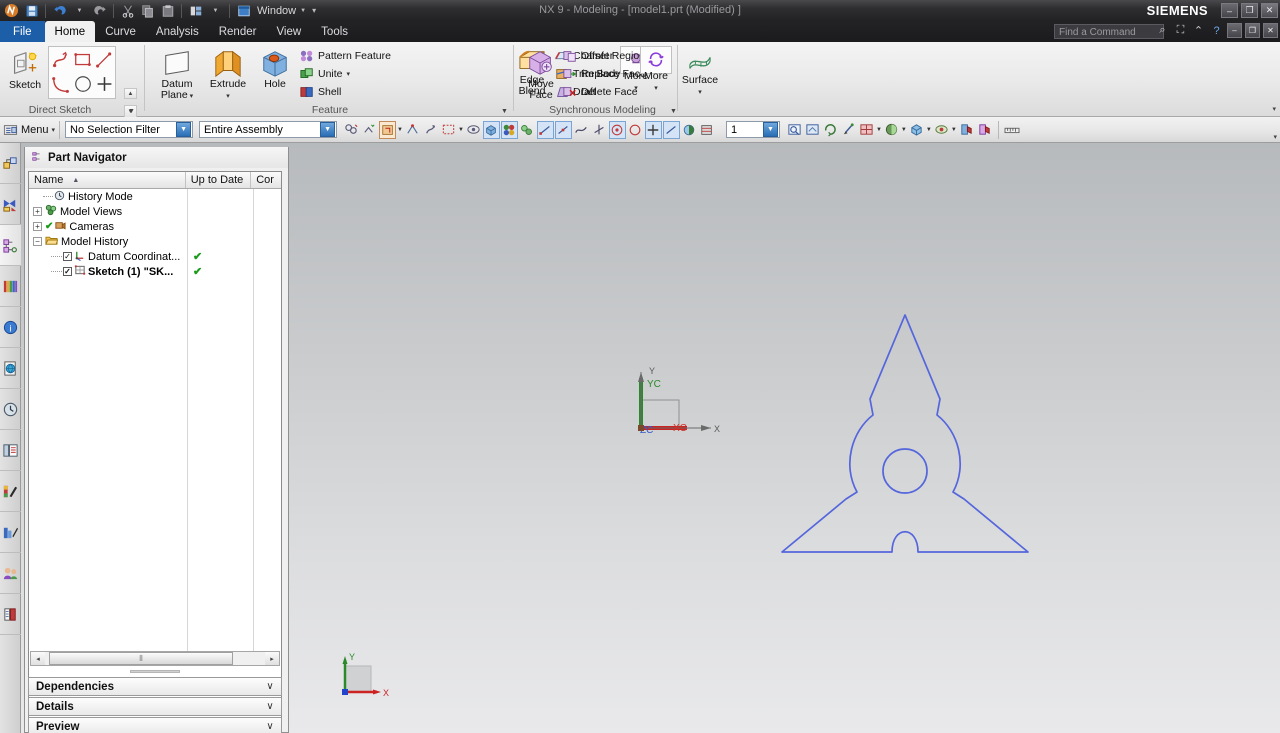  Describe the element at coordinates (812, 130) in the screenshot. I see `zoom-icon` at that location.